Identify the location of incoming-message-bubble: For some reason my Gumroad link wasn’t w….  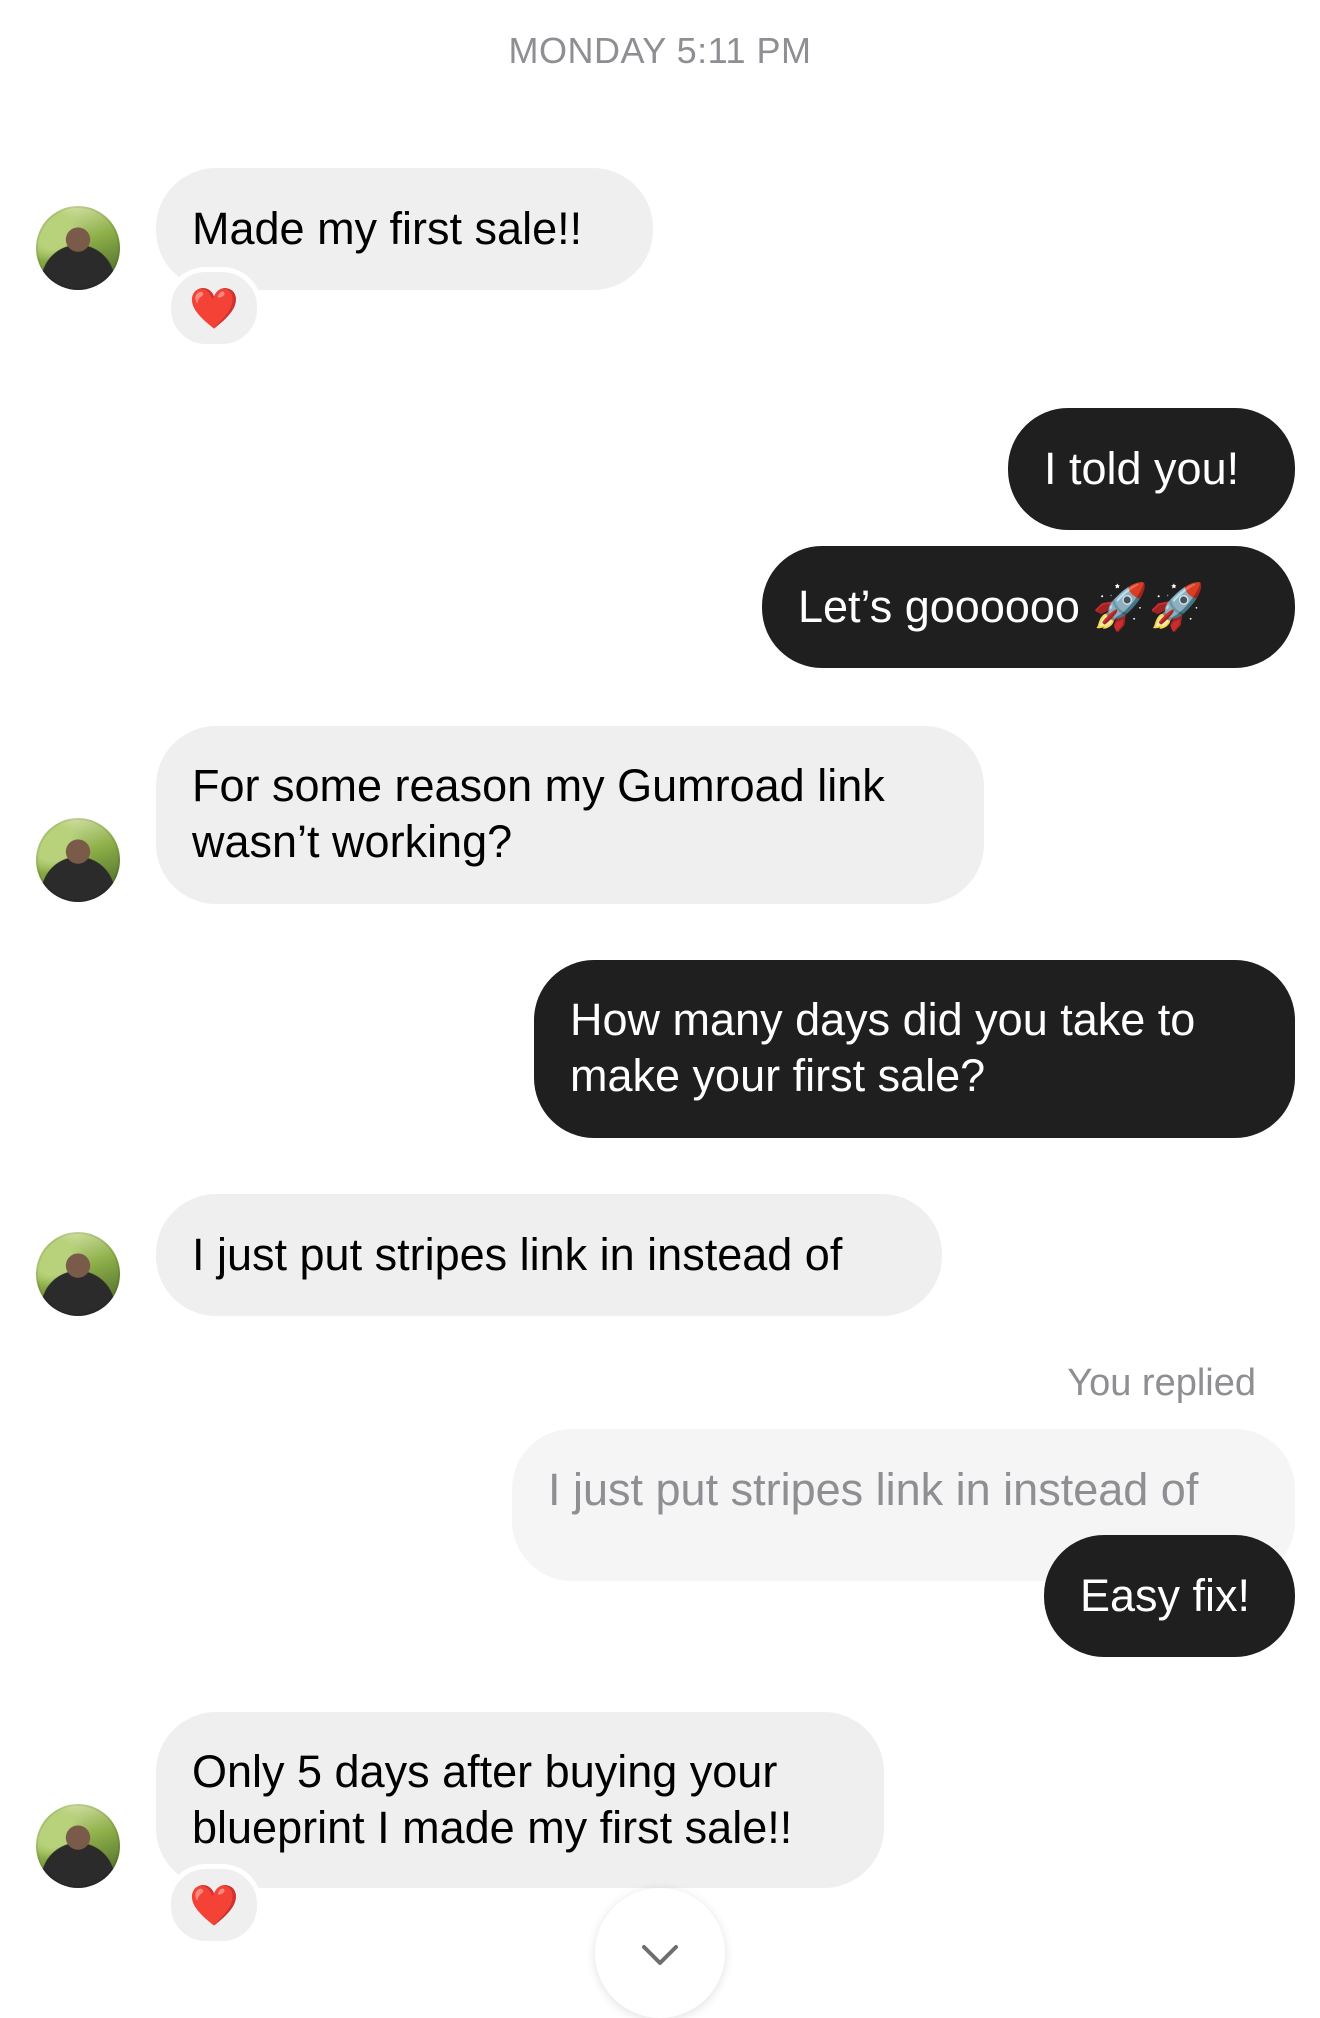
(570, 815).